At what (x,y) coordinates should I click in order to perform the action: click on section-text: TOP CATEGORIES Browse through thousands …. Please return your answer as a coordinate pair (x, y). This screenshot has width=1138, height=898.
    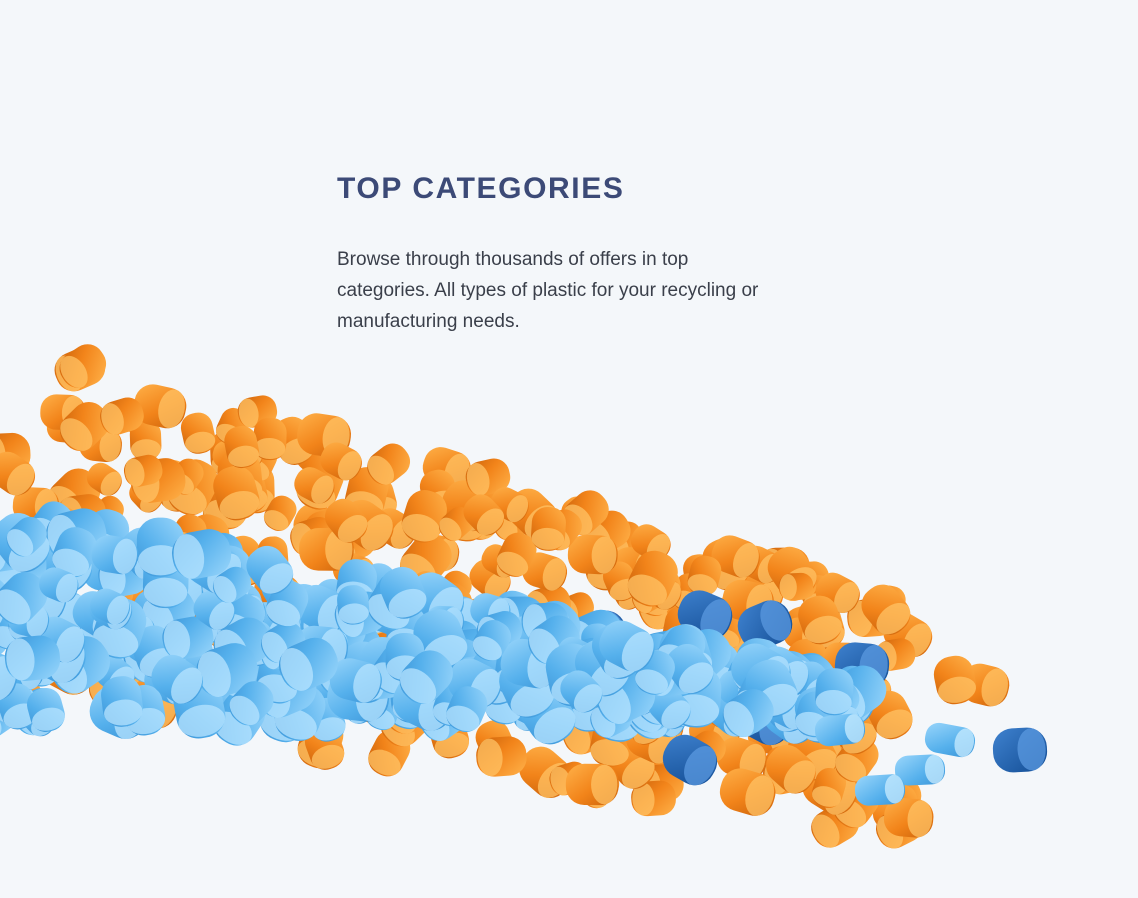
    Looking at the image, I should click on (562, 253).